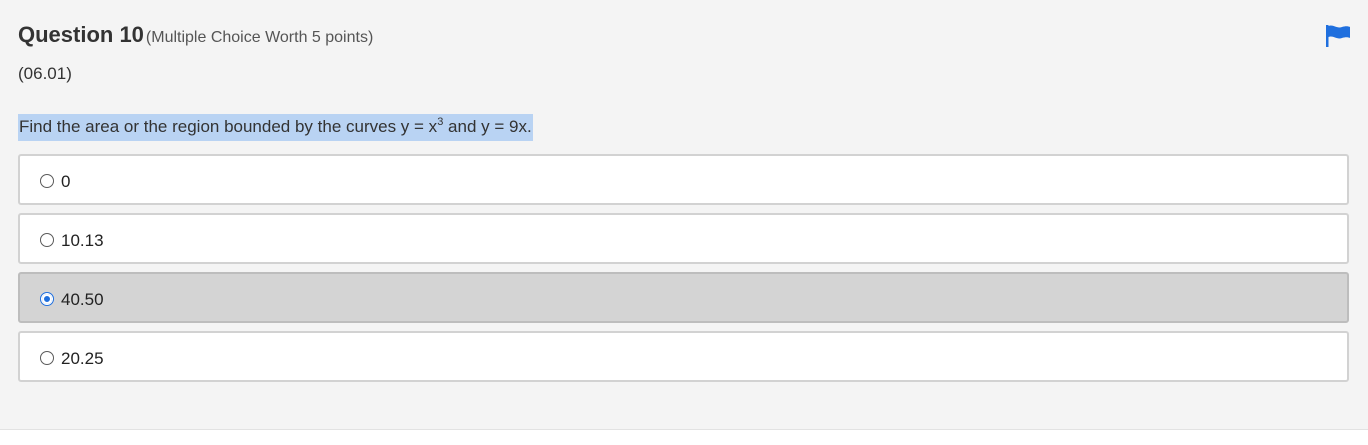  Describe the element at coordinates (66, 181) in the screenshot. I see `answer-option-label: 0` at that location.